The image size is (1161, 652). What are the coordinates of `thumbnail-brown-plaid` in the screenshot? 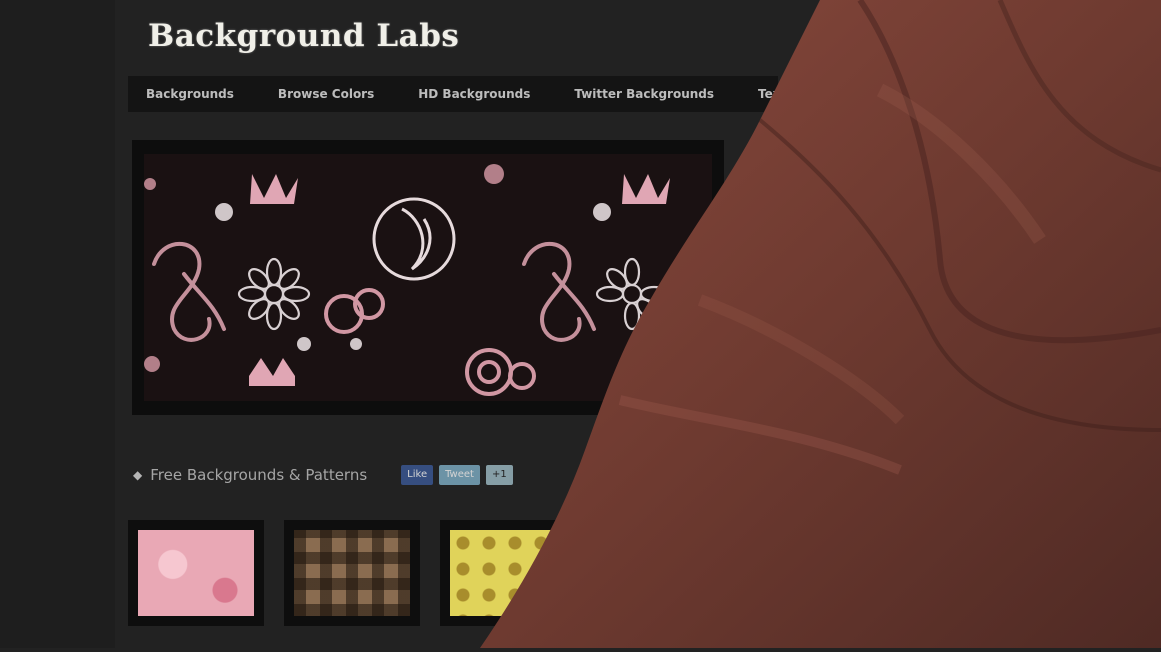 It's located at (352, 573).